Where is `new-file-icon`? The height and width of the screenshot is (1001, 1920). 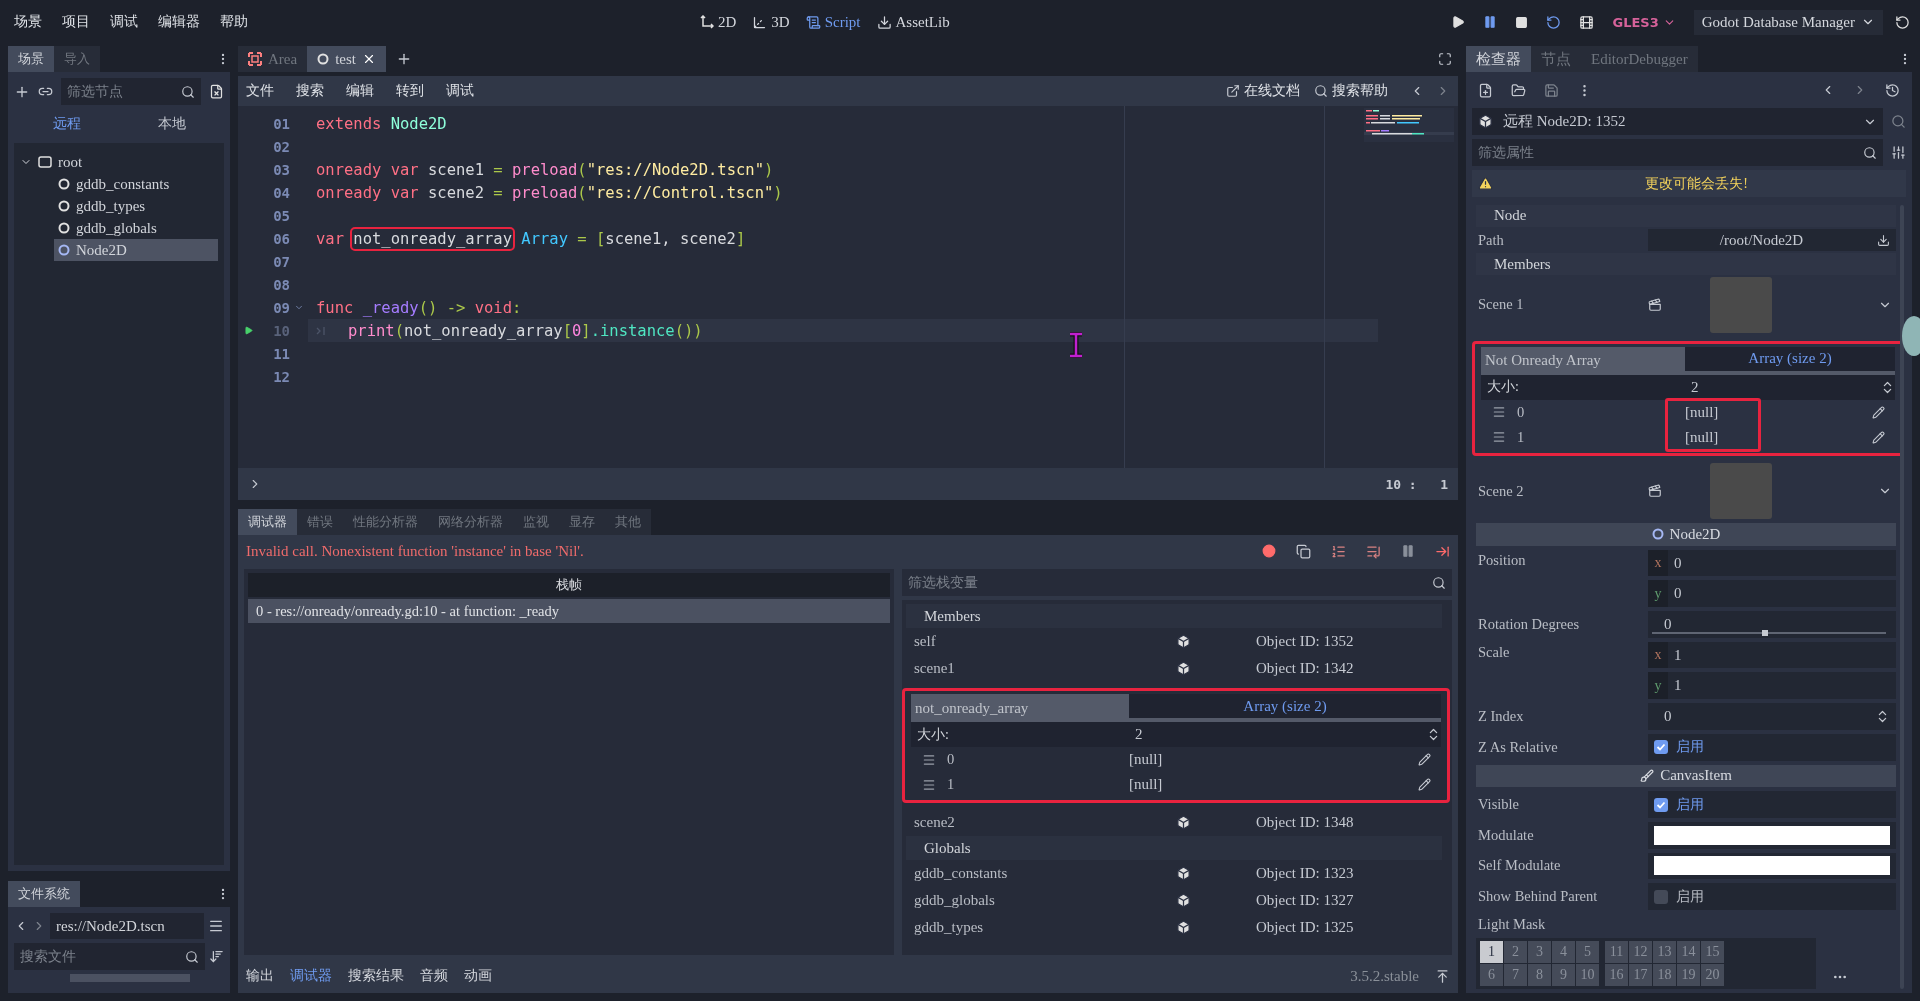 new-file-icon is located at coordinates (1485, 90).